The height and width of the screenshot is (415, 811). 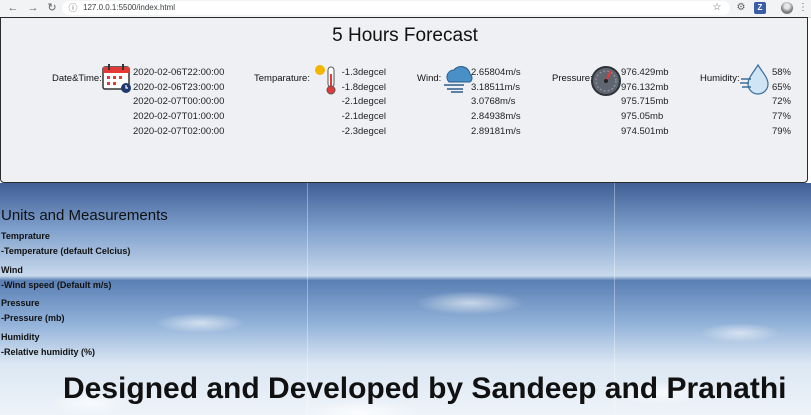 I want to click on pressure-value: 974.501mb, so click(x=645, y=131).